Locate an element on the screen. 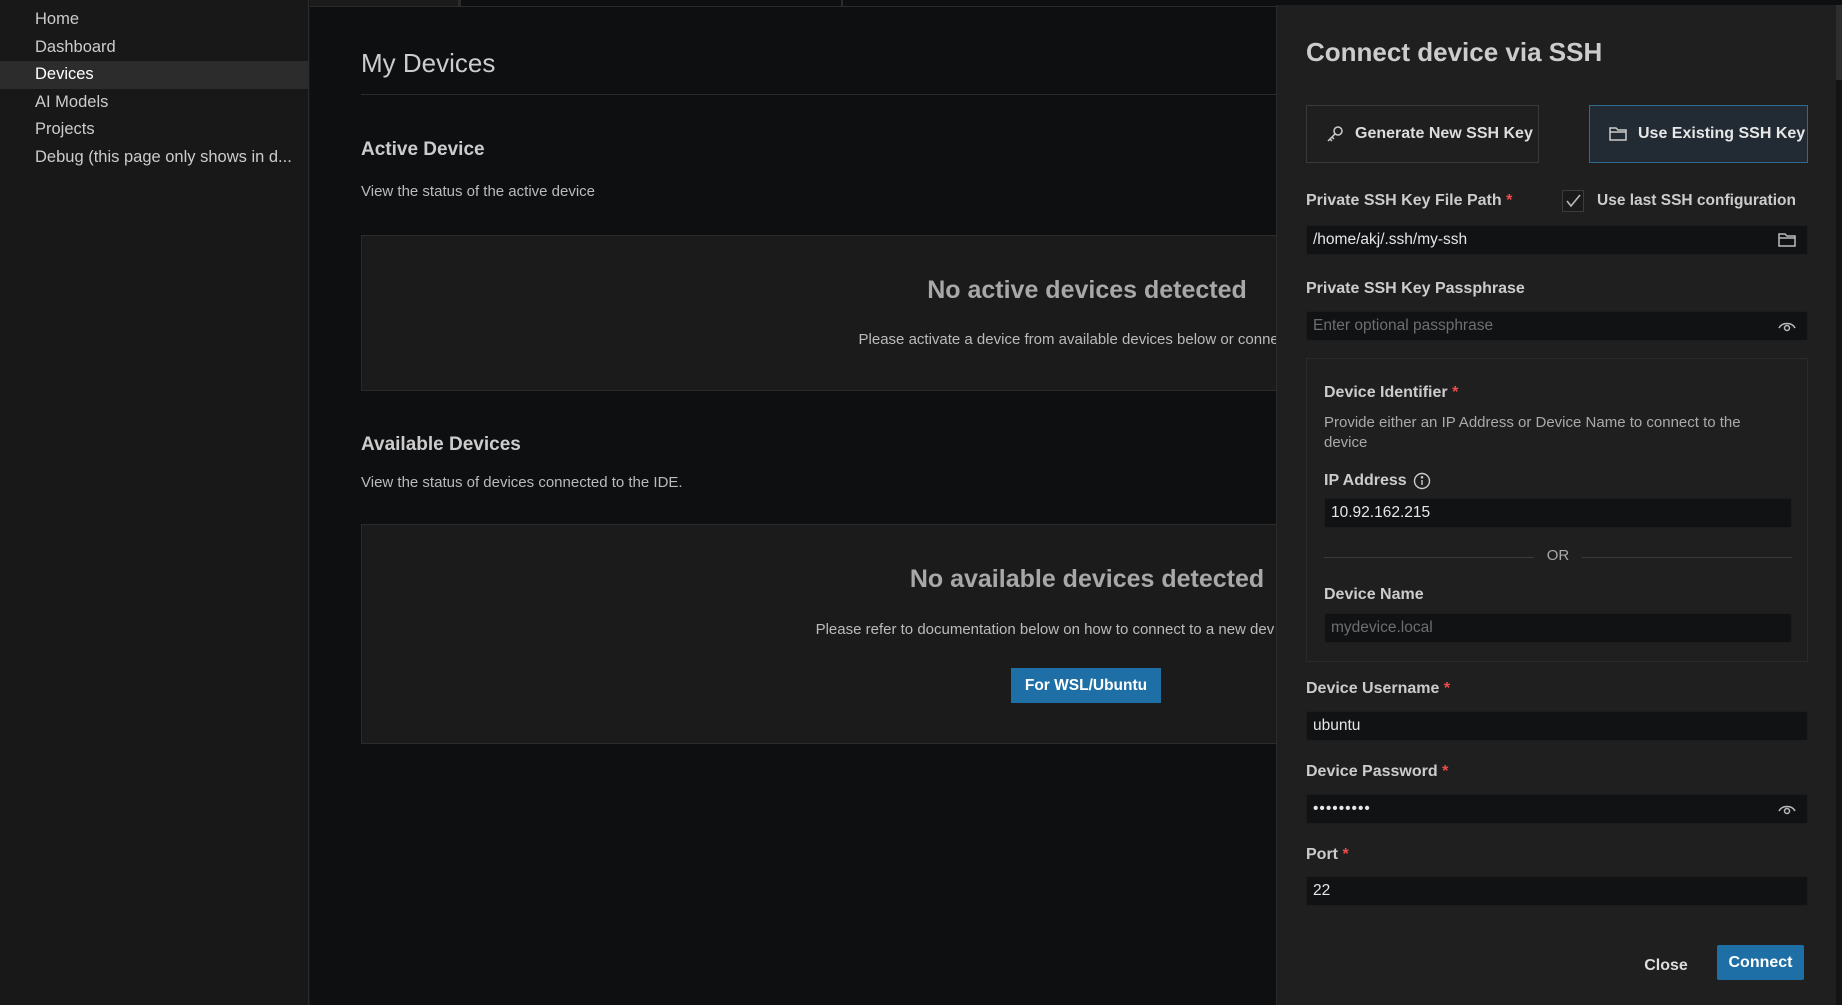  ip-address-label: IP Address is located at coordinates (1377, 481).